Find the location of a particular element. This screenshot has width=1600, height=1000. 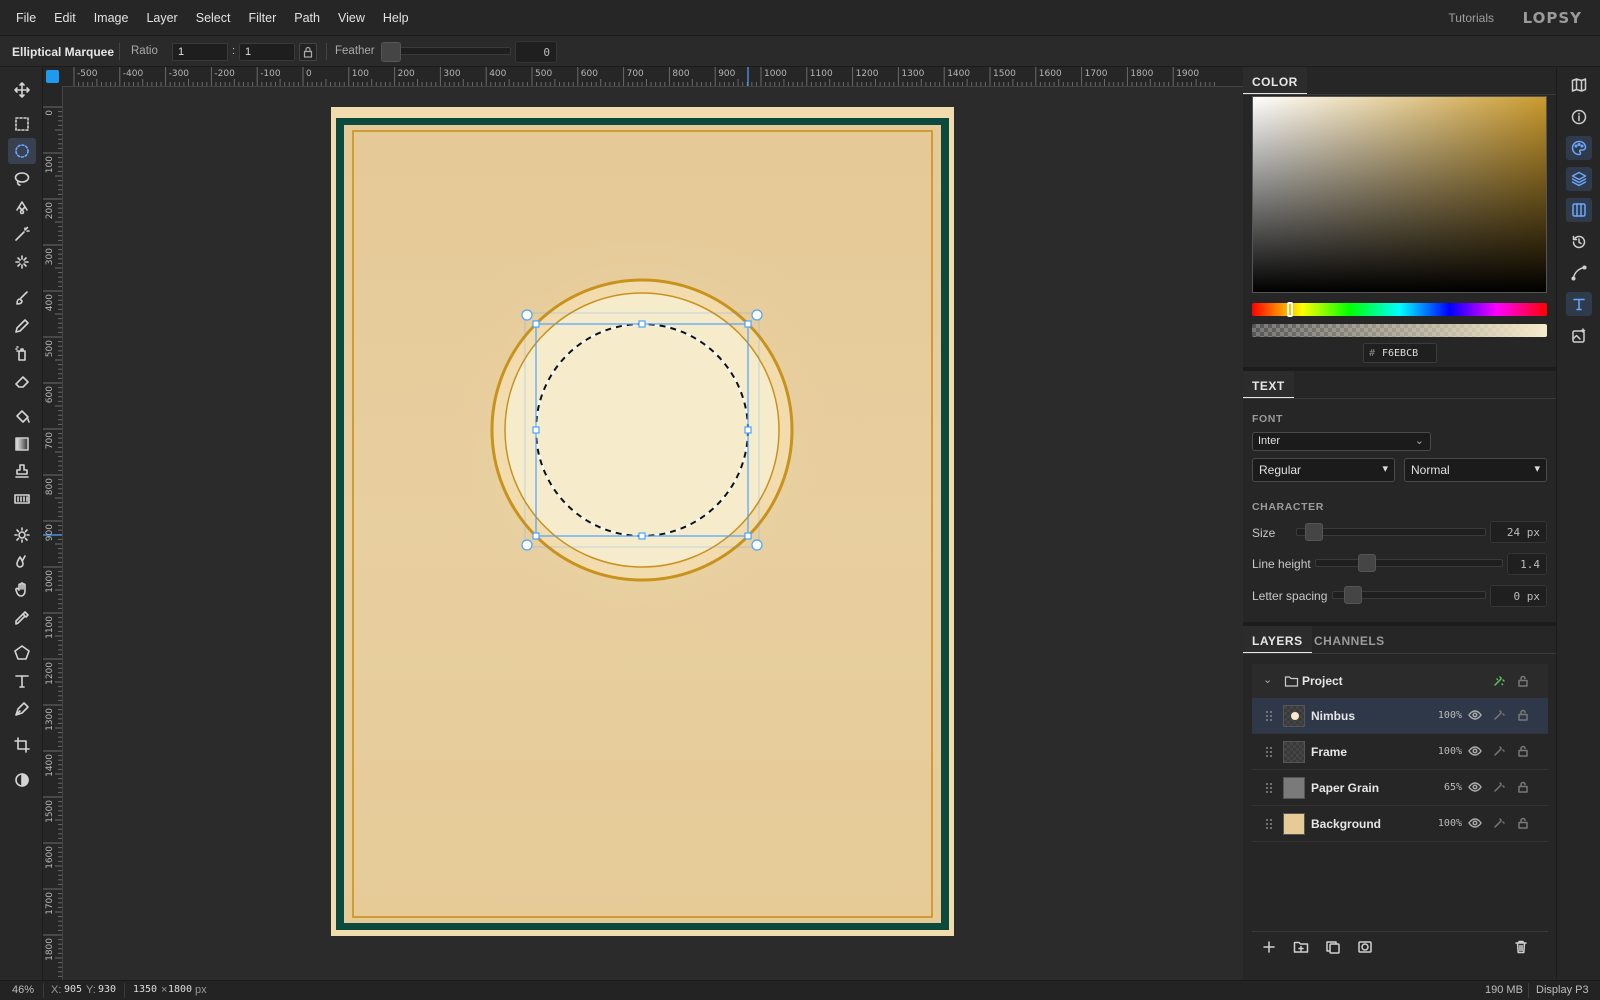

layer-group-project: ⌄ Project is located at coordinates (1400, 682).